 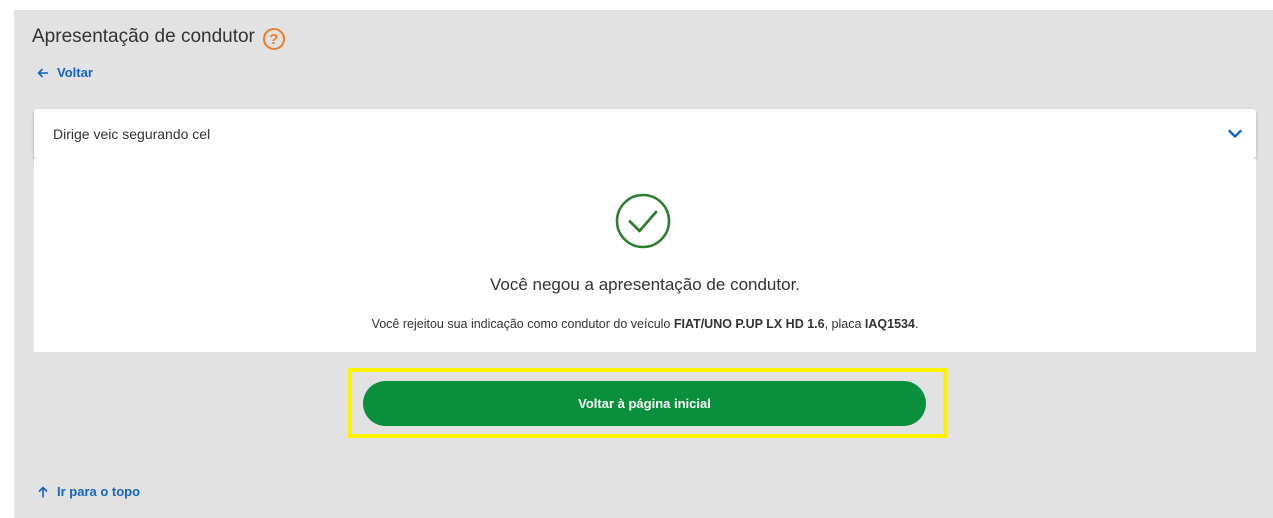 I want to click on back-link: Voltar, so click(x=65, y=72).